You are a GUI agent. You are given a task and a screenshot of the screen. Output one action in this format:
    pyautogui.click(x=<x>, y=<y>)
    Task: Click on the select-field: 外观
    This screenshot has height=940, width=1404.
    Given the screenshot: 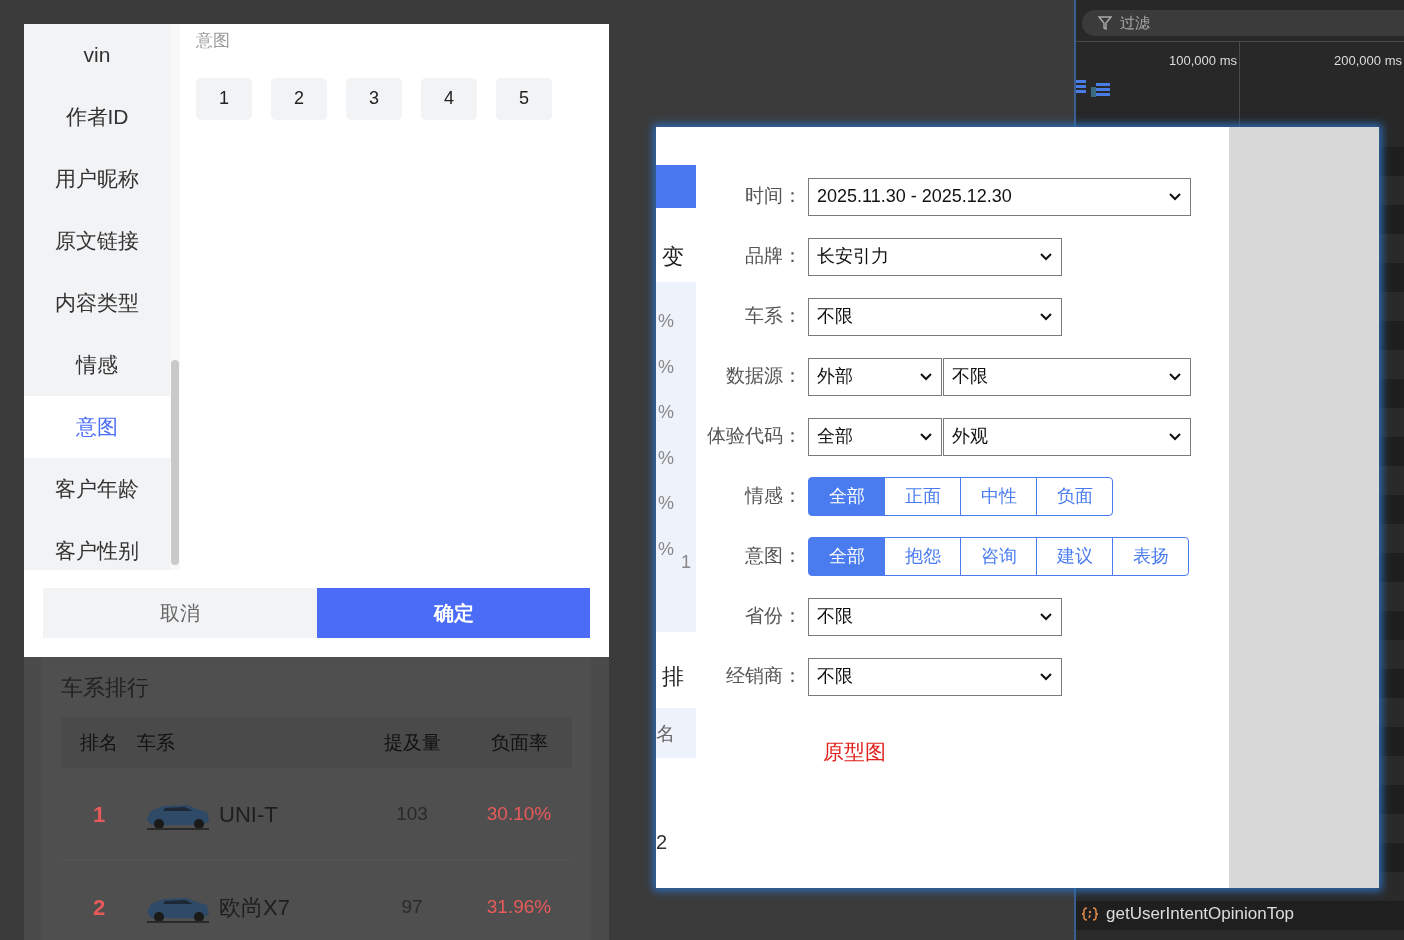 What is the action you would take?
    pyautogui.click(x=1067, y=436)
    